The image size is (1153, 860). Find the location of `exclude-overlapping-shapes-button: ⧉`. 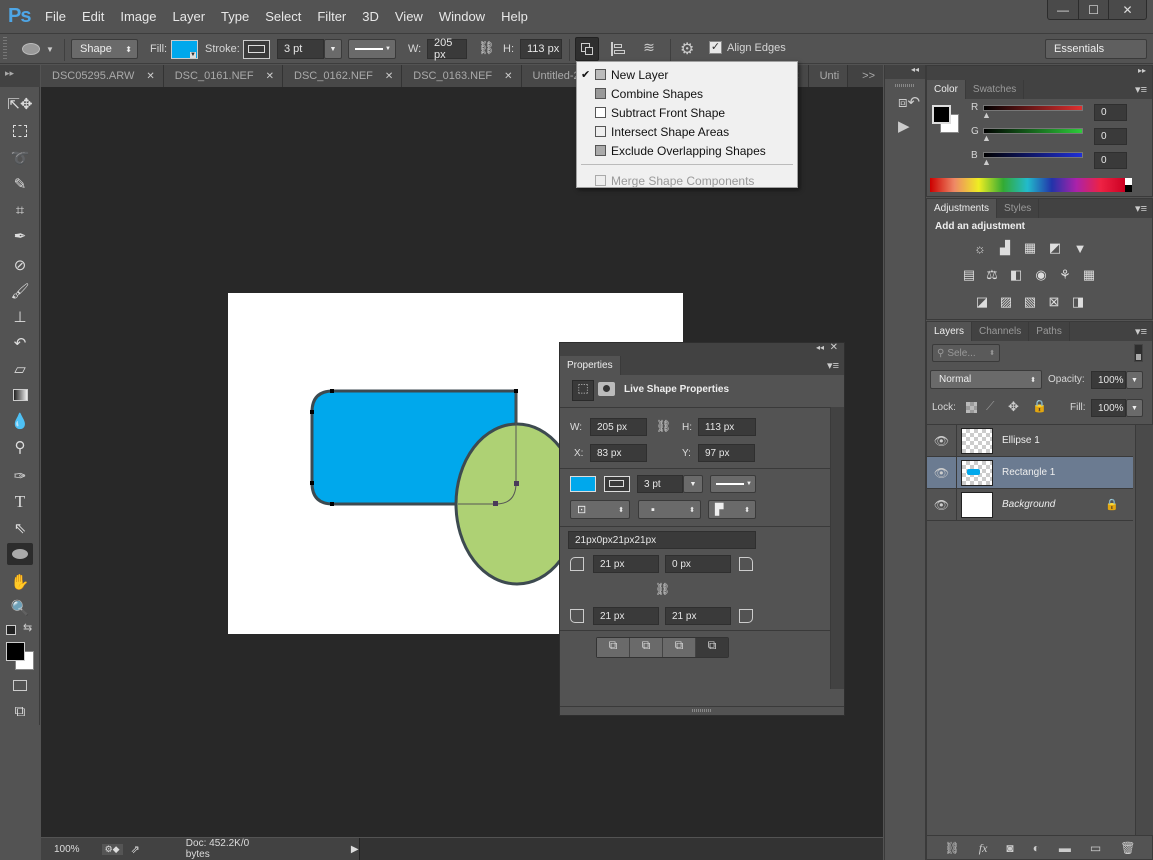

exclude-overlapping-shapes-button: ⧉ is located at coordinates (712, 647).